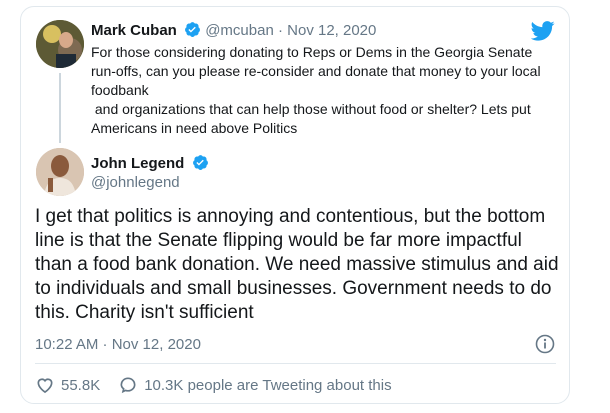 The width and height of the screenshot is (610, 413). Describe the element at coordinates (80, 385) in the screenshot. I see `like-count: 55.8K` at that location.